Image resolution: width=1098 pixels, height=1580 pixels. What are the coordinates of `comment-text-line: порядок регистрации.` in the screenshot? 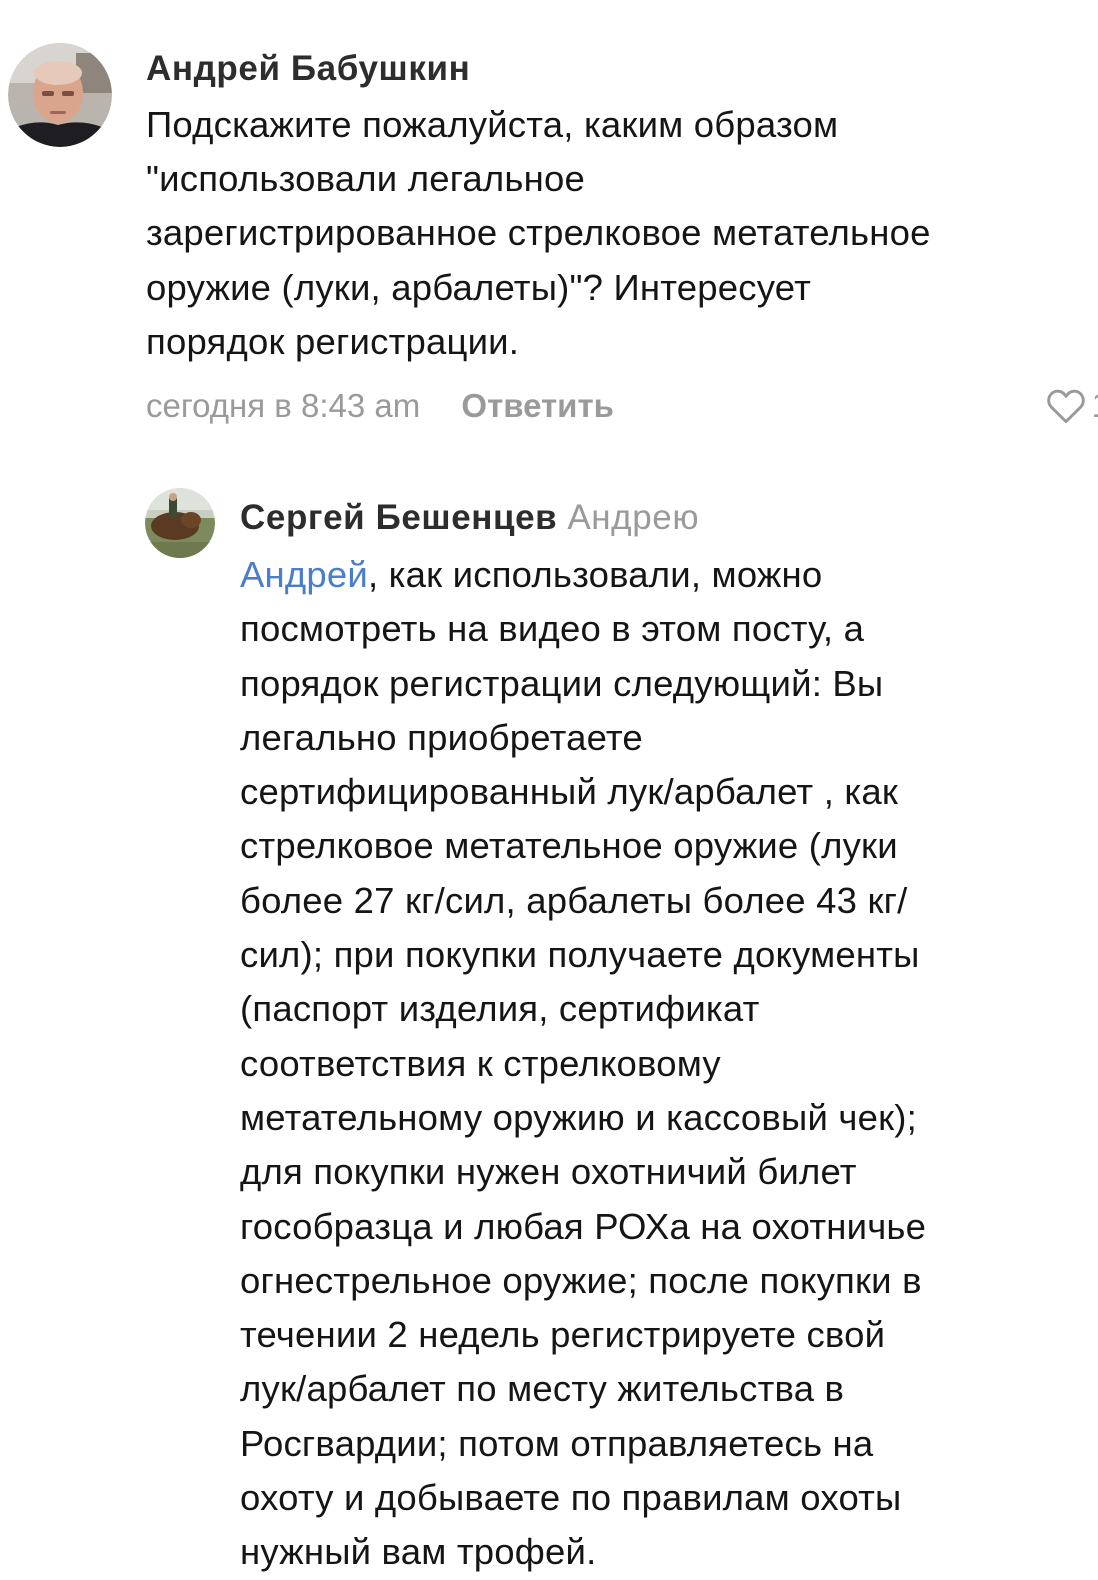 It's located at (333, 341).